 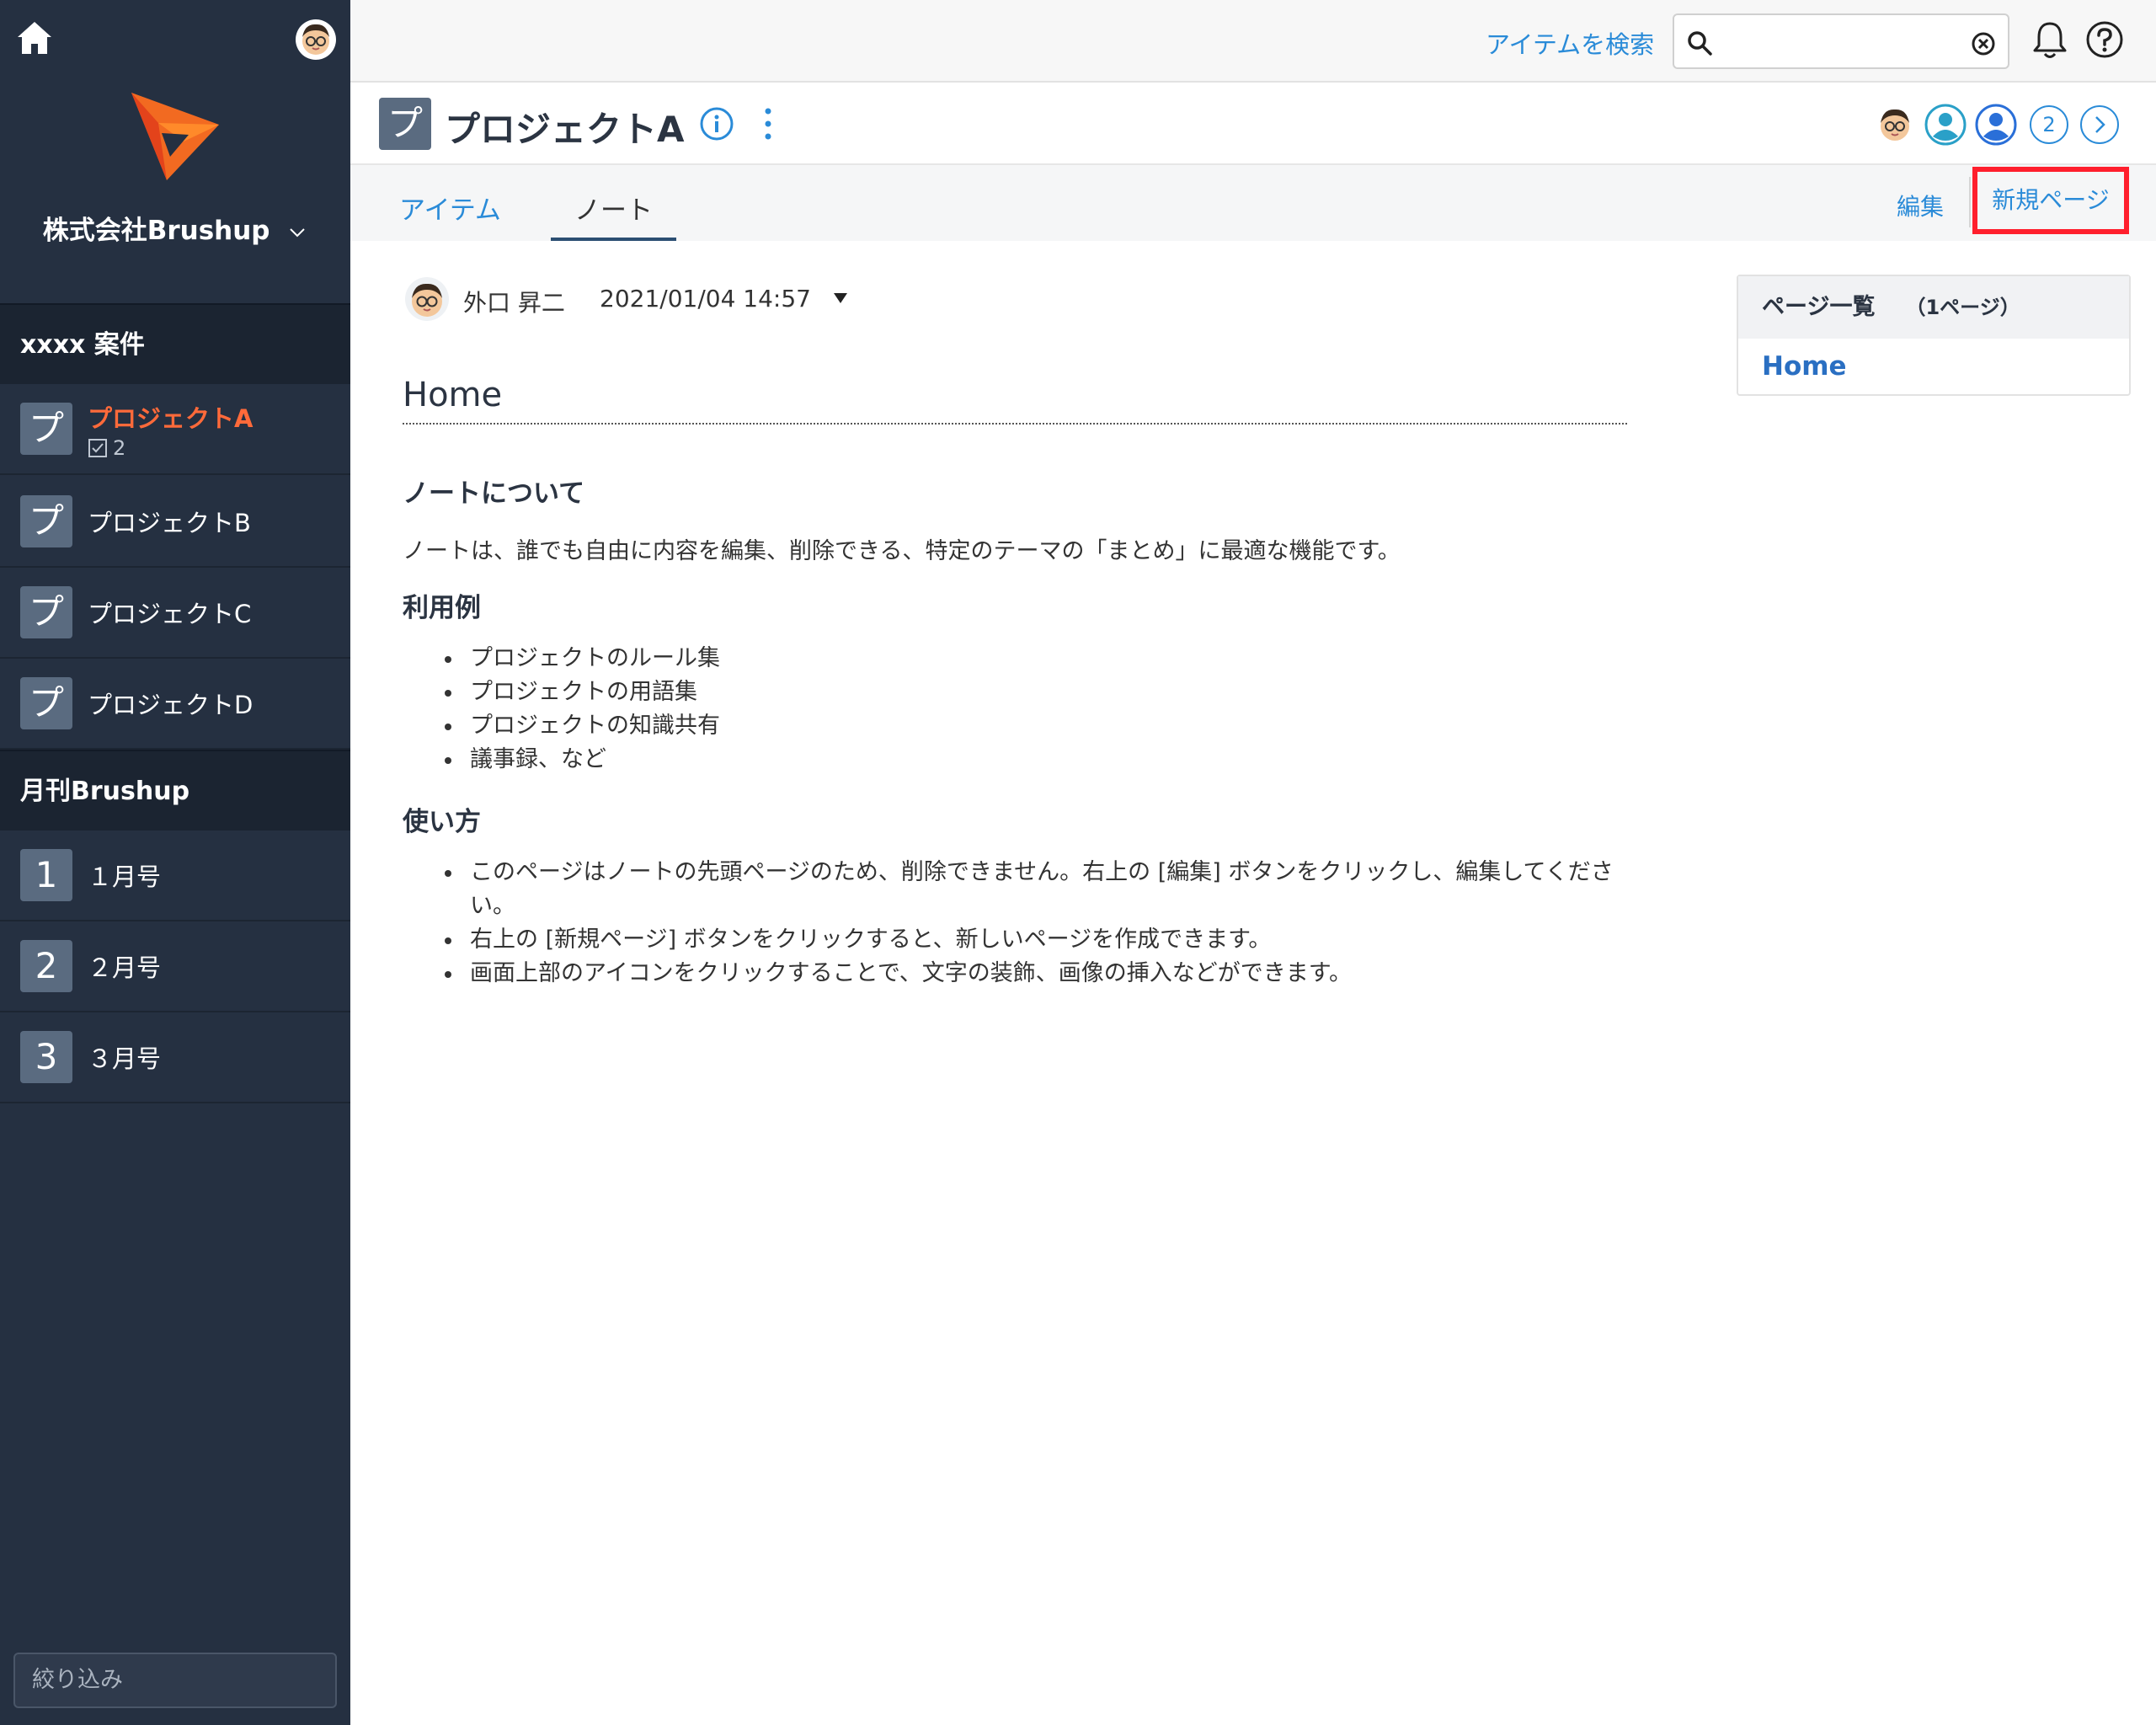 I want to click on new-page-button: 新規ページ, so click(x=2050, y=200).